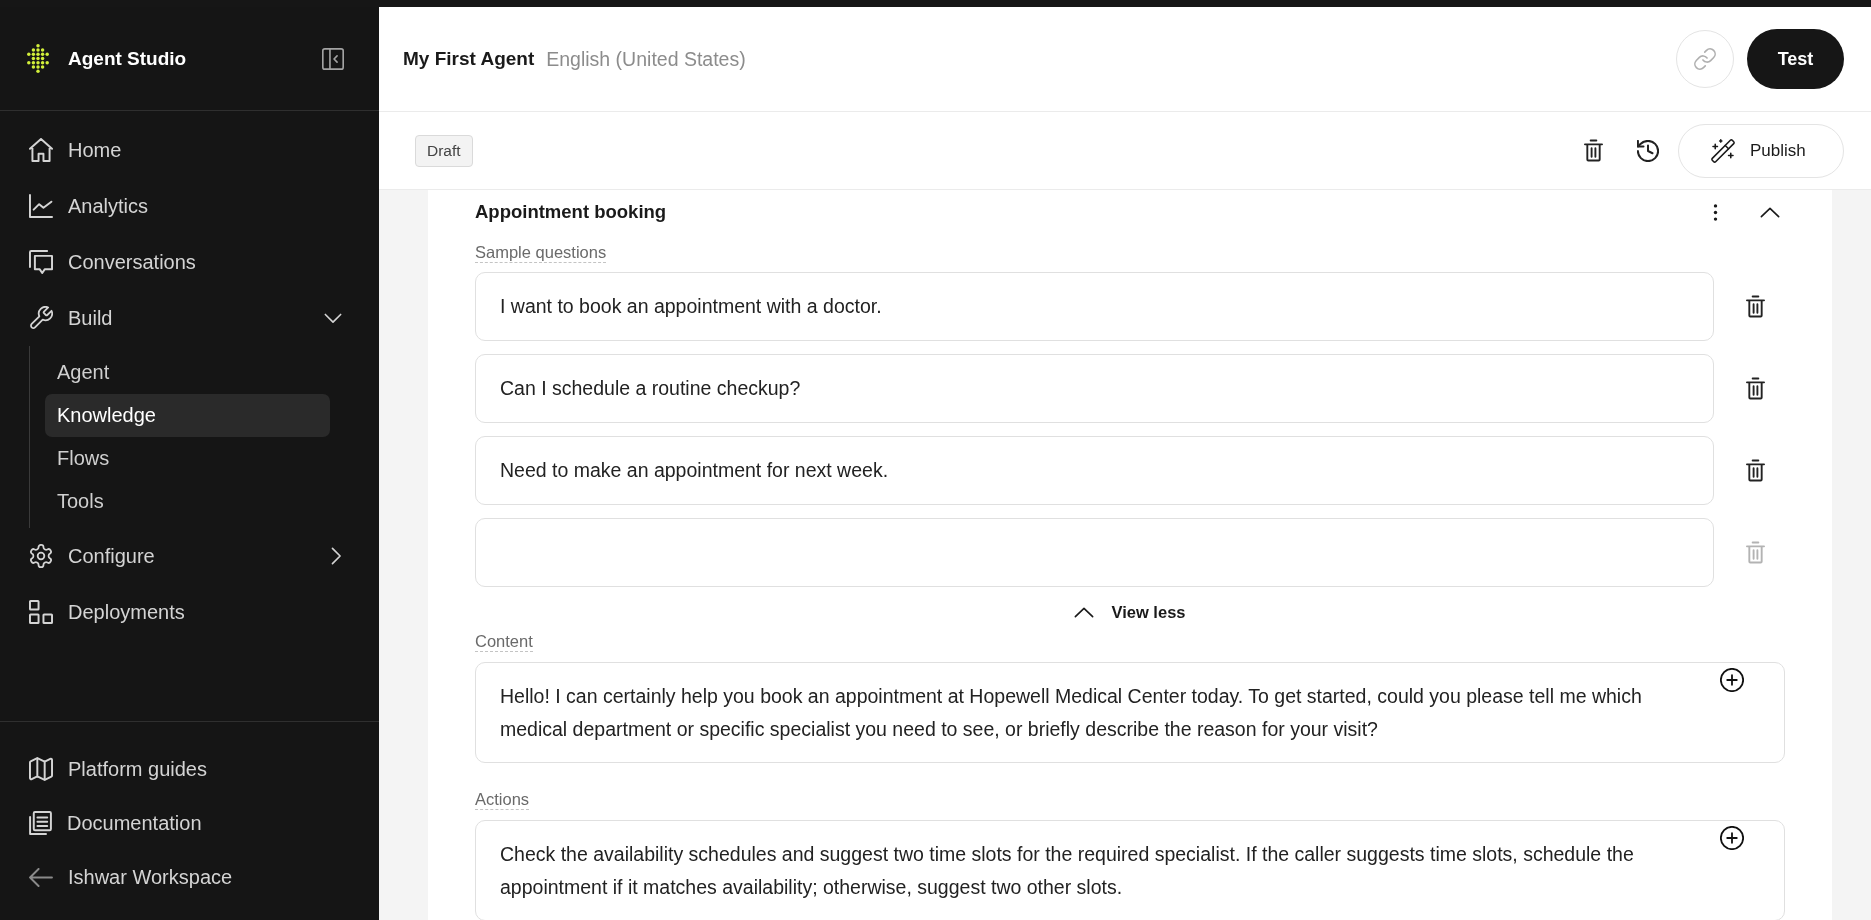  I want to click on question-field: Need to make an appointment for next week., so click(1094, 470).